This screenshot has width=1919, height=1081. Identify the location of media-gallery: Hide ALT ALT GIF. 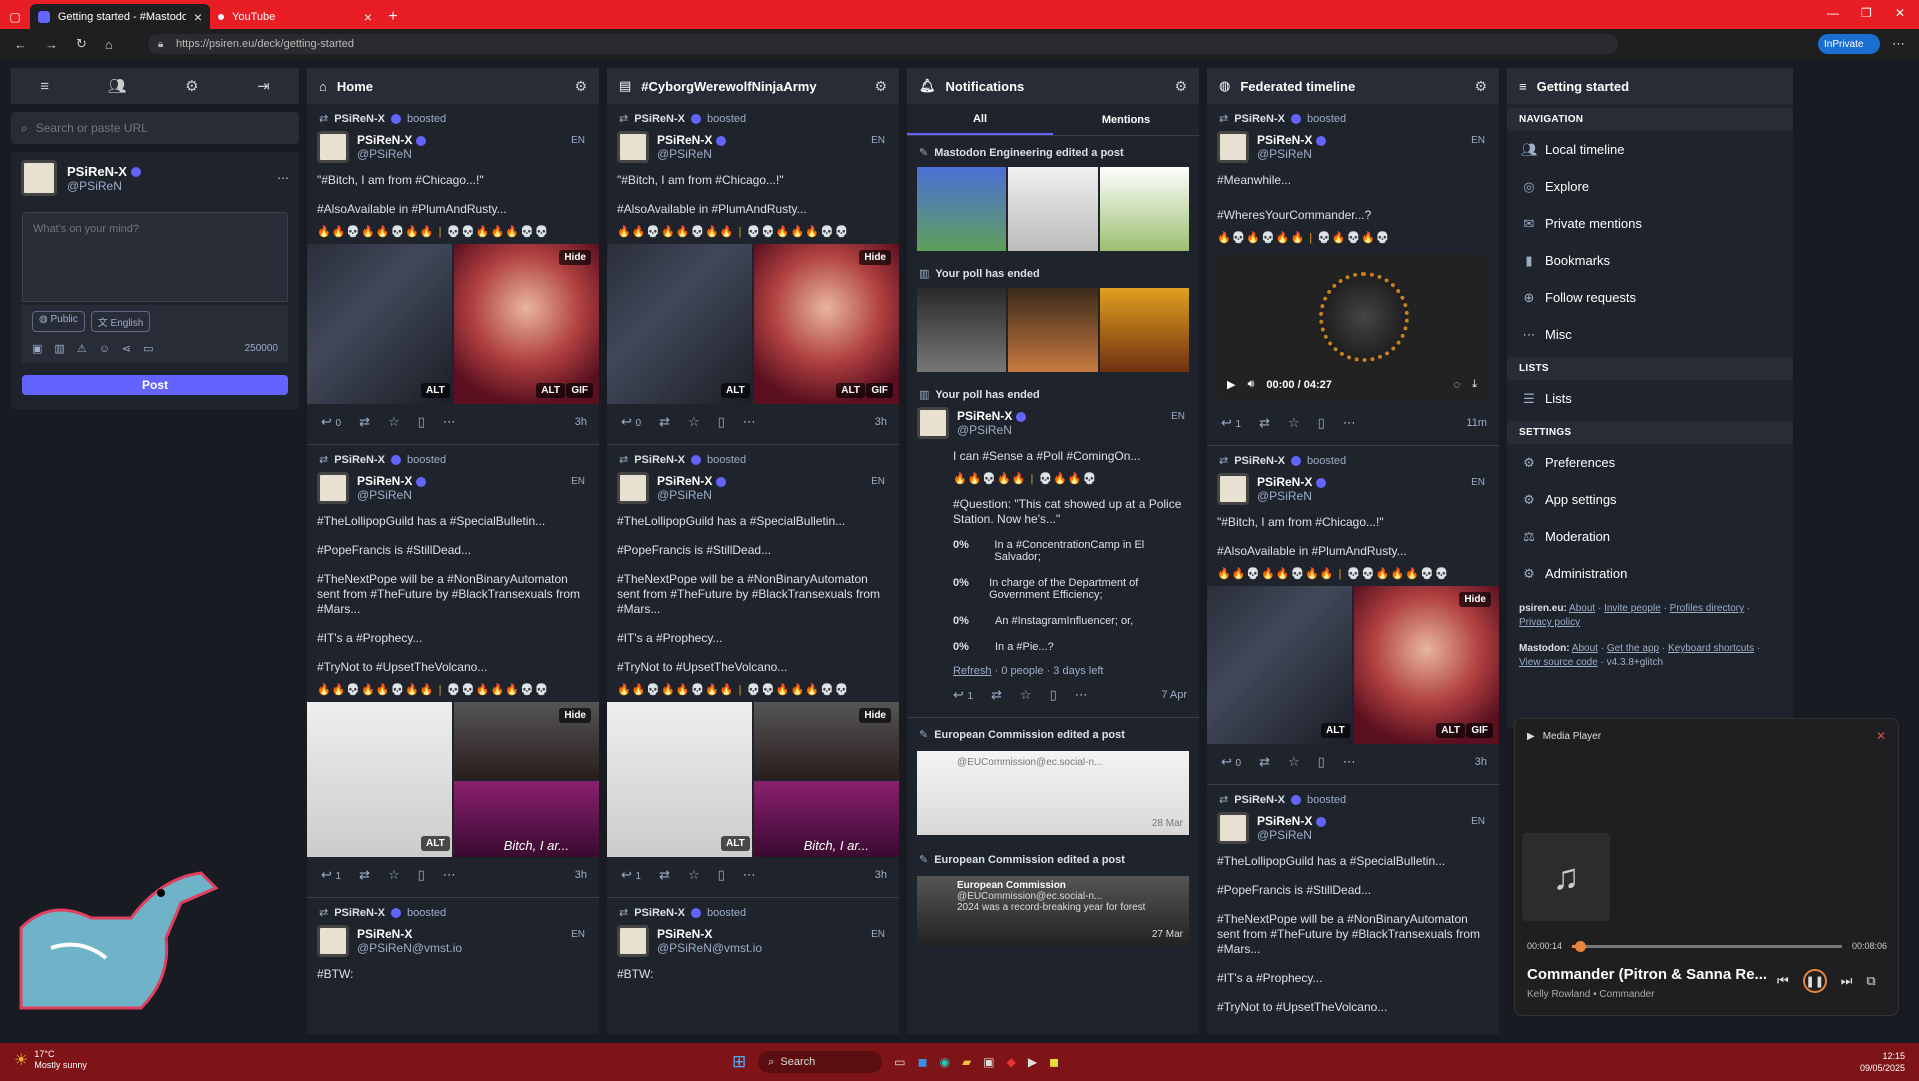
(453, 324).